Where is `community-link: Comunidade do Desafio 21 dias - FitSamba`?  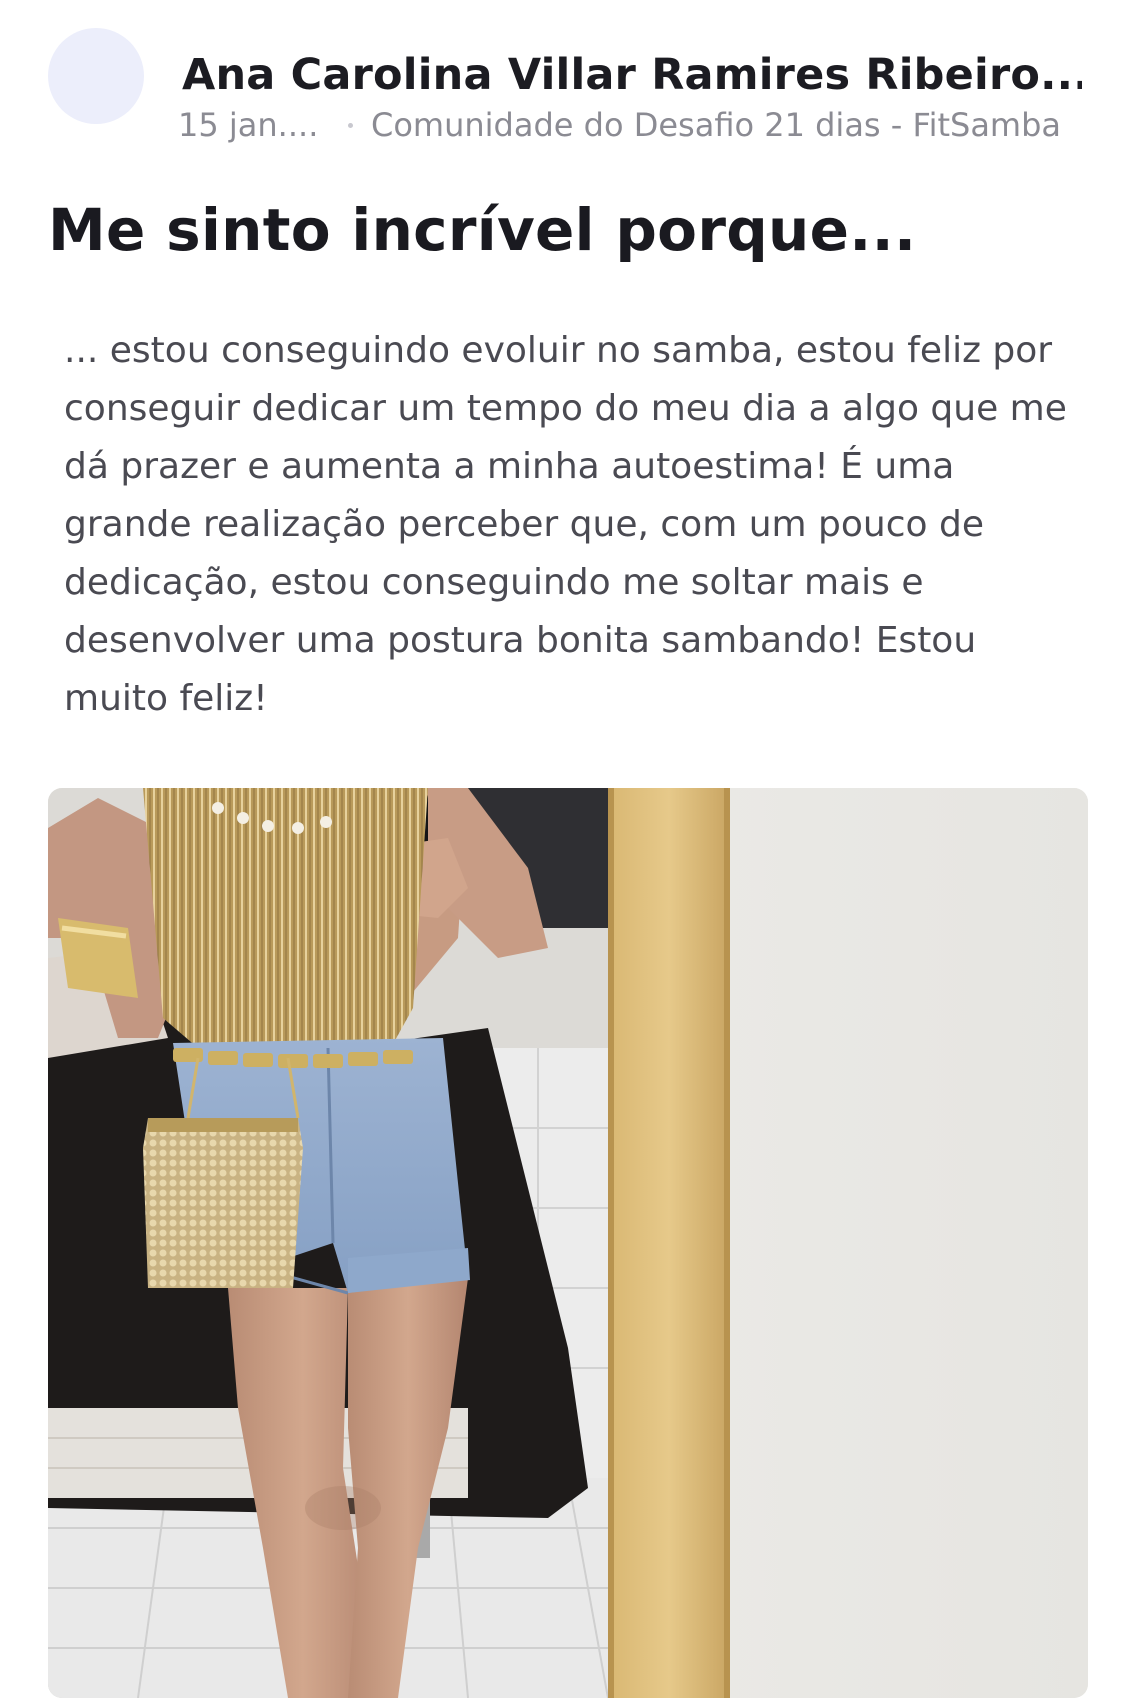
community-link: Comunidade do Desafio 21 dias - FitSamba is located at coordinates (716, 125).